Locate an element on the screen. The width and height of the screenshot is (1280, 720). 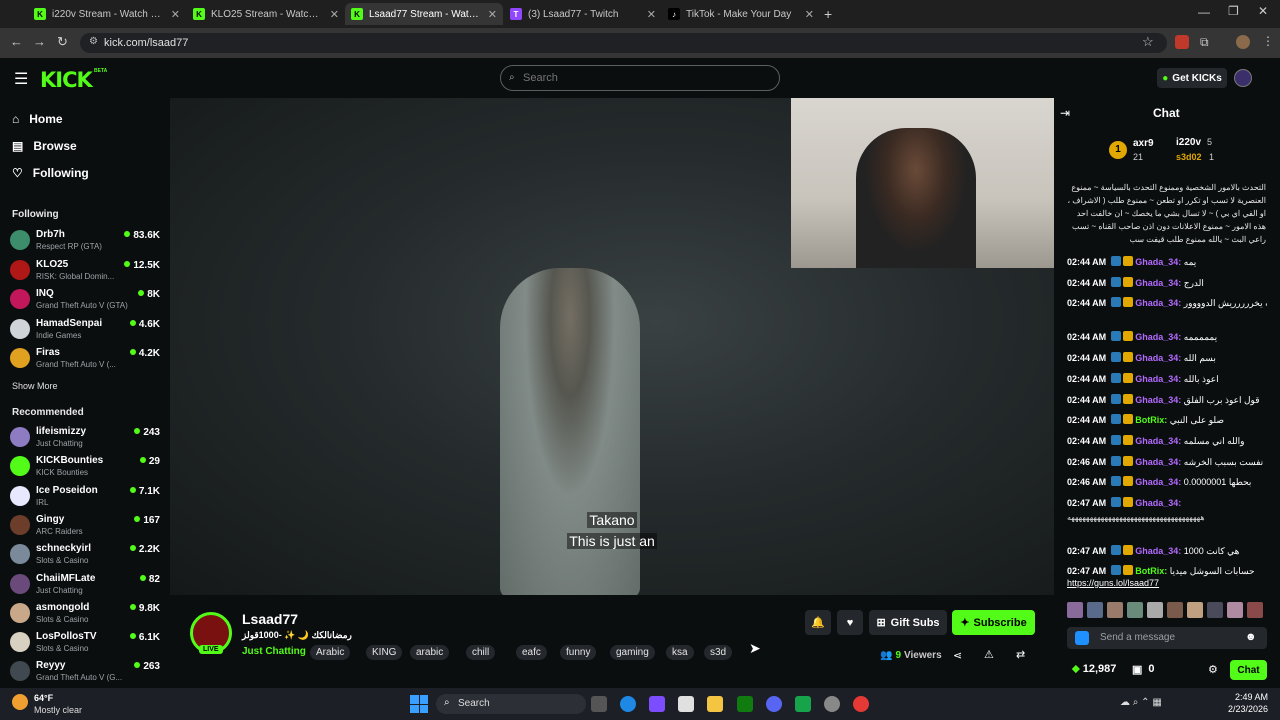
channel-name: Lsaad77 is located at coordinates (270, 619).